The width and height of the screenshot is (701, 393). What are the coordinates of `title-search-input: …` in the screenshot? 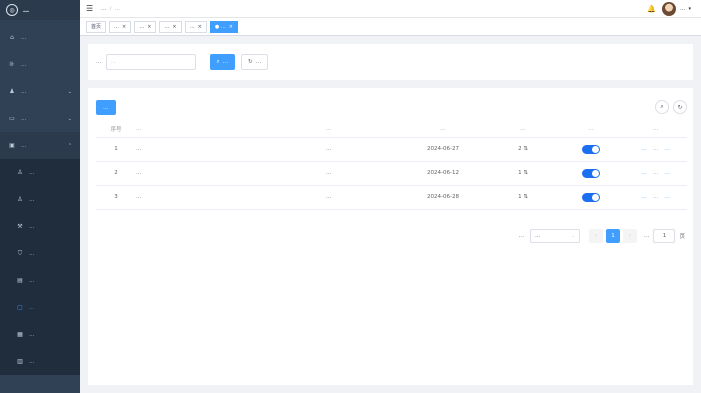 It's located at (150, 62).